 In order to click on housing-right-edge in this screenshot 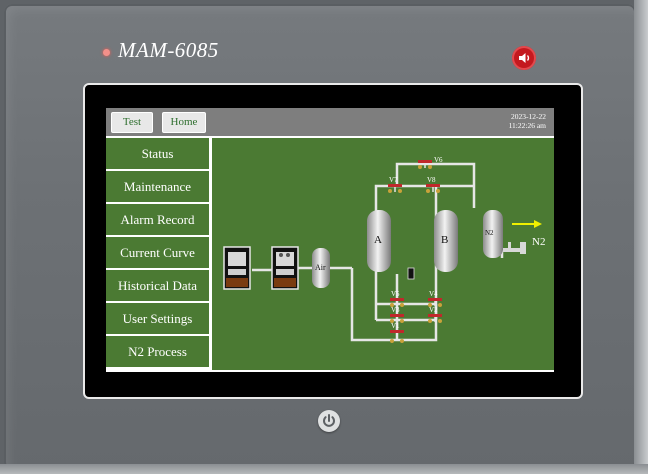, I will do `click(641, 237)`.